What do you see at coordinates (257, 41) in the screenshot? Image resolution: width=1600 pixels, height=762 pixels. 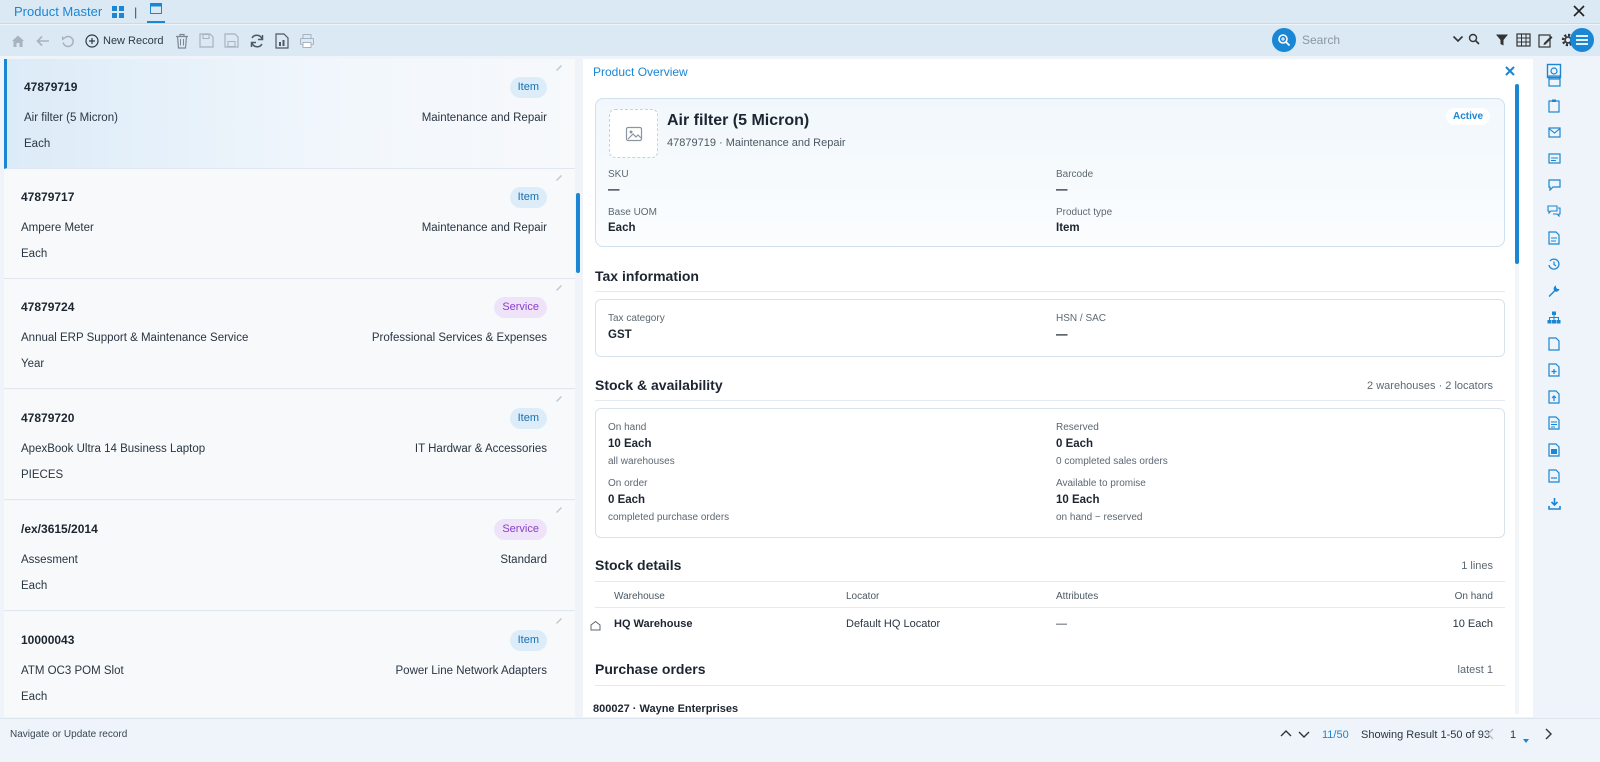 I see `refresh-icon` at bounding box center [257, 41].